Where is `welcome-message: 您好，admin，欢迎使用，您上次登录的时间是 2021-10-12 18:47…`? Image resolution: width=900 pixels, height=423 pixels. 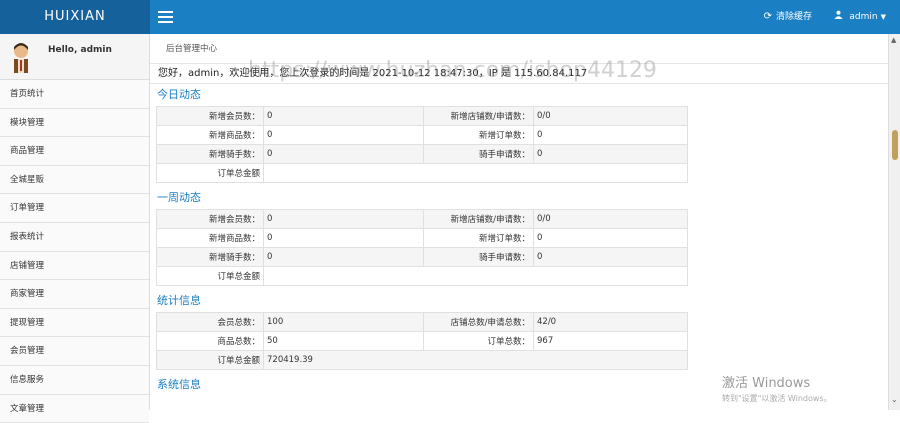
welcome-message: 您好，admin，欢迎使用，您上次登录的时间是 2021-10-12 18:47… is located at coordinates (519, 74).